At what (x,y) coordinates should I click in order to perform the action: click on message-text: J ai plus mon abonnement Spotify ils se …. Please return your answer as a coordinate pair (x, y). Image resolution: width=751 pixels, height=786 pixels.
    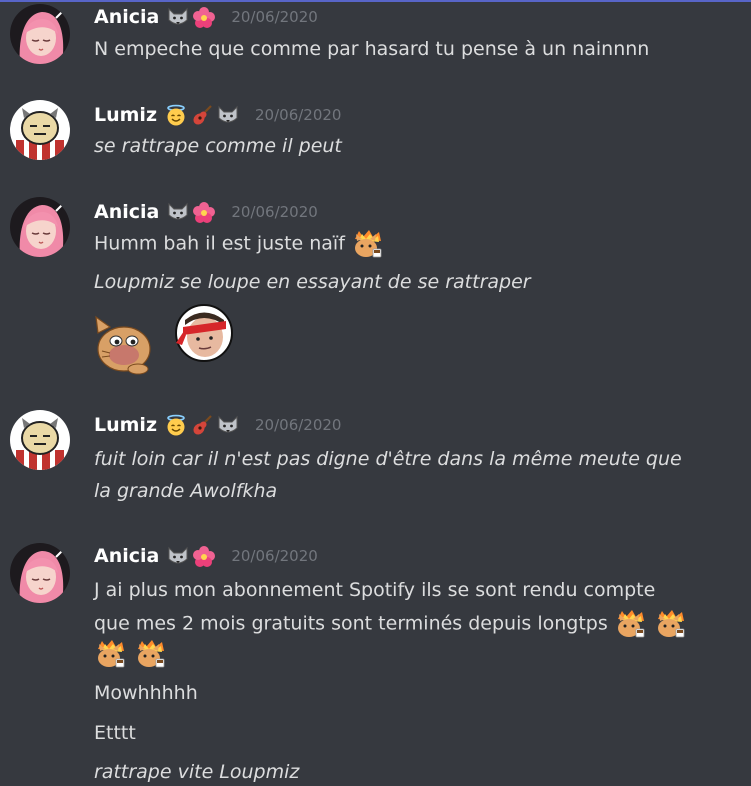
    Looking at the image, I should click on (375, 590).